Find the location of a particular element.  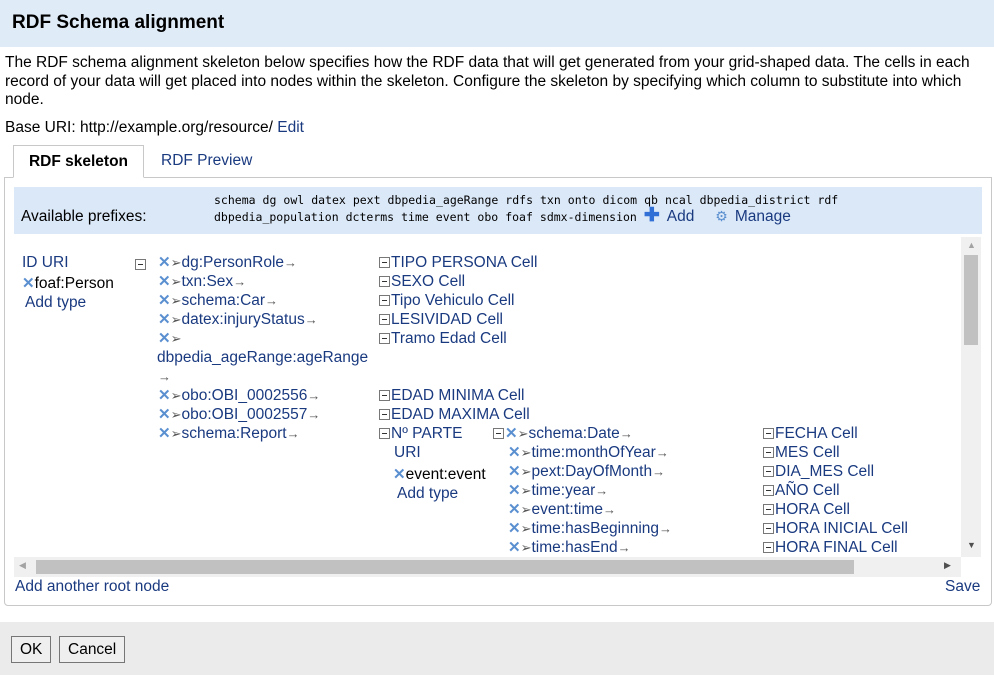

cell-node: DIA_MES Cell is located at coordinates (818, 471).